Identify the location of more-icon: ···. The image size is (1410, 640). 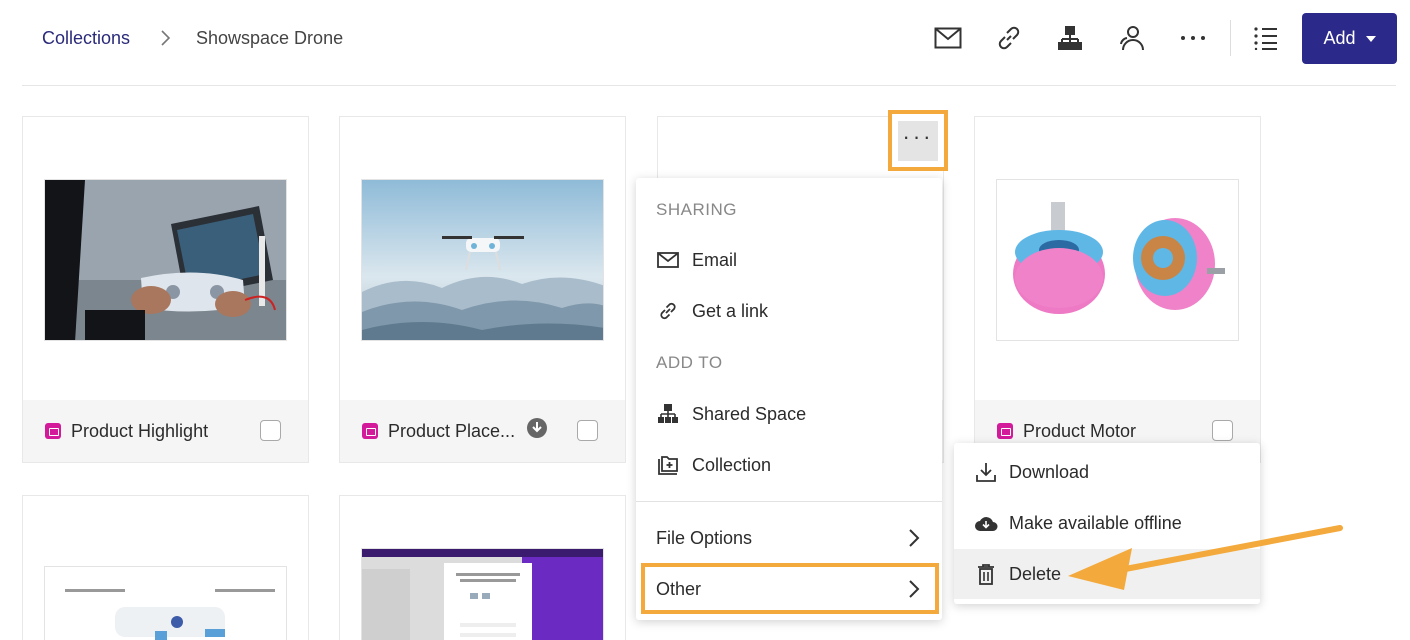
(918, 140).